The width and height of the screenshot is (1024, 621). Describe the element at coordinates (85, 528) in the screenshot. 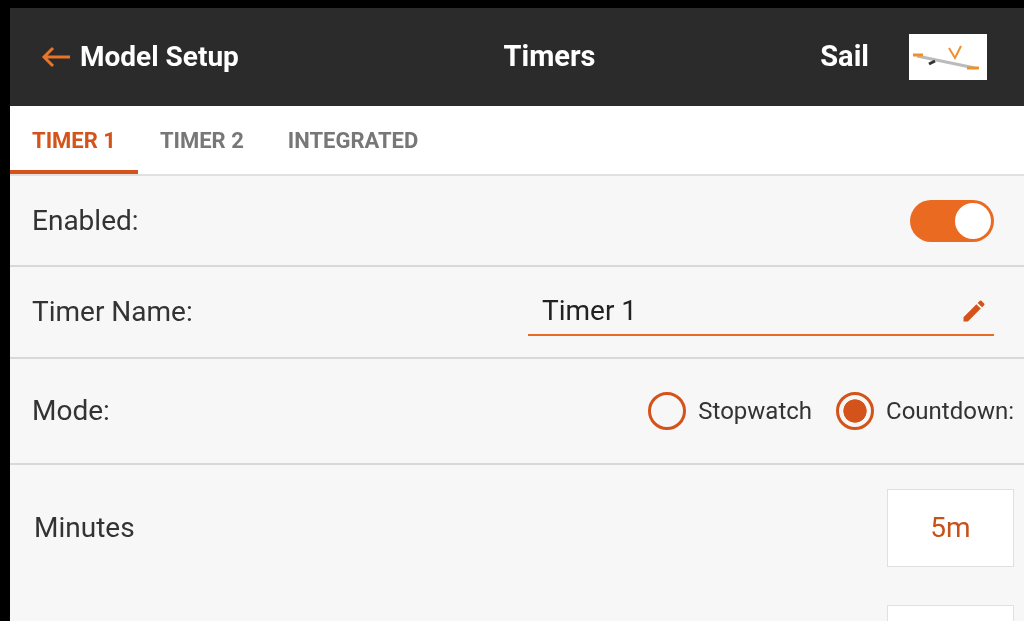

I see `field-label: Minutes` at that location.